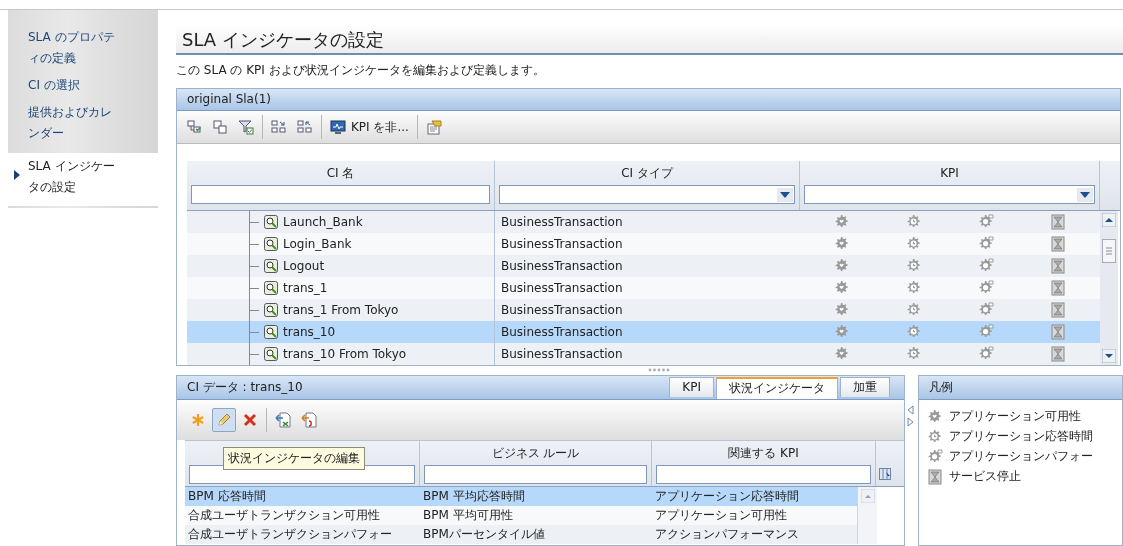 The width and height of the screenshot is (1123, 546). I want to click on scroll-down-icon, so click(1109, 356).